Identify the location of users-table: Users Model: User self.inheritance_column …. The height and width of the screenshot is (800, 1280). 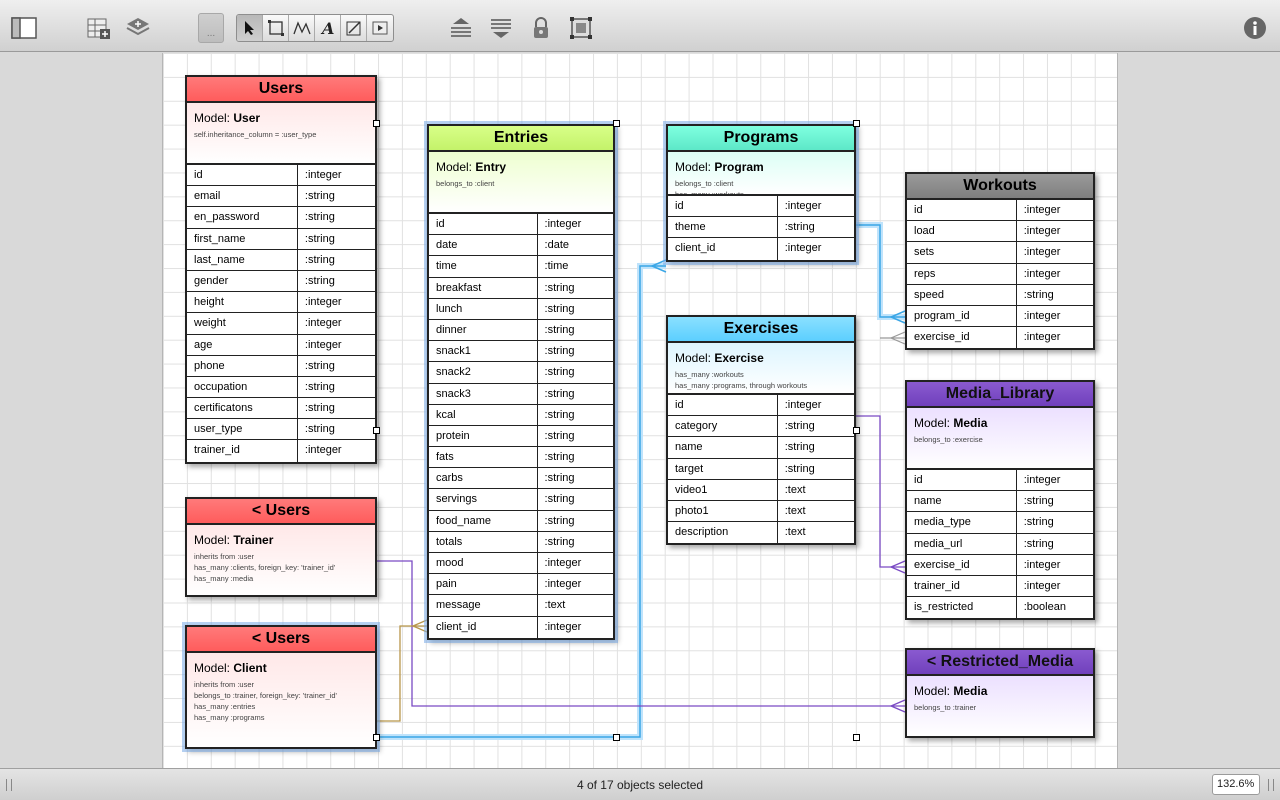
(281, 269).